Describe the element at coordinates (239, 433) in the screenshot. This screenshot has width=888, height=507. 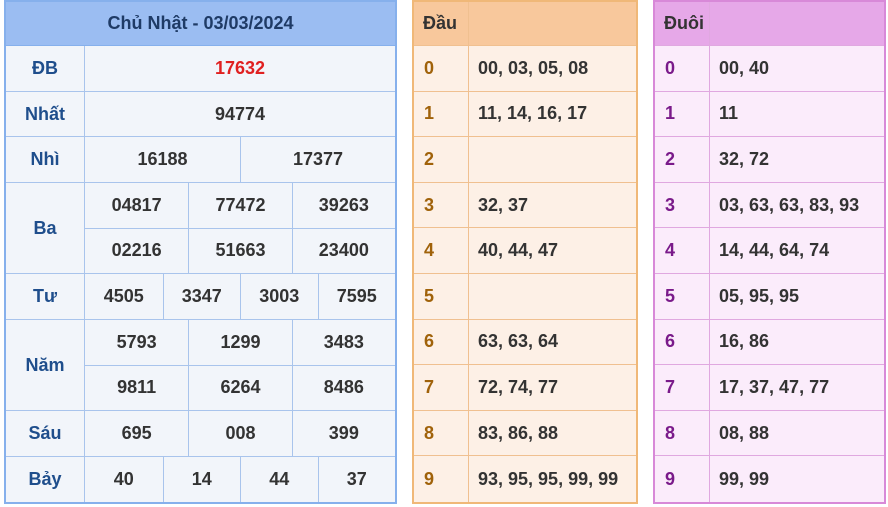
I see `prize-number: 008` at that location.